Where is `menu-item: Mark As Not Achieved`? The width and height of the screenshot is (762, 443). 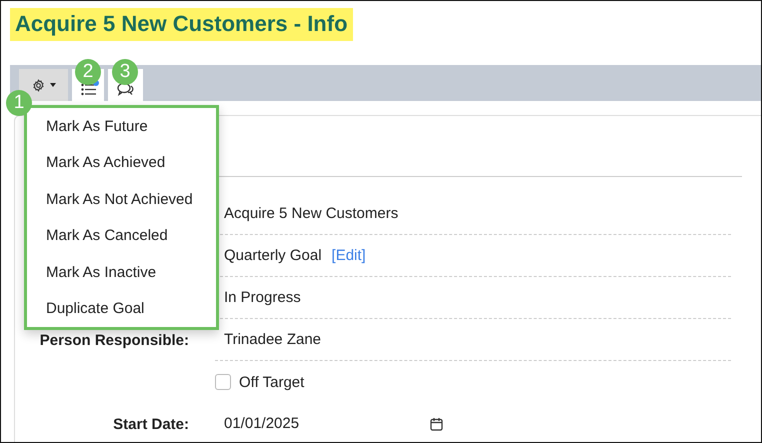
menu-item: Mark As Not Achieved is located at coordinates (121, 199).